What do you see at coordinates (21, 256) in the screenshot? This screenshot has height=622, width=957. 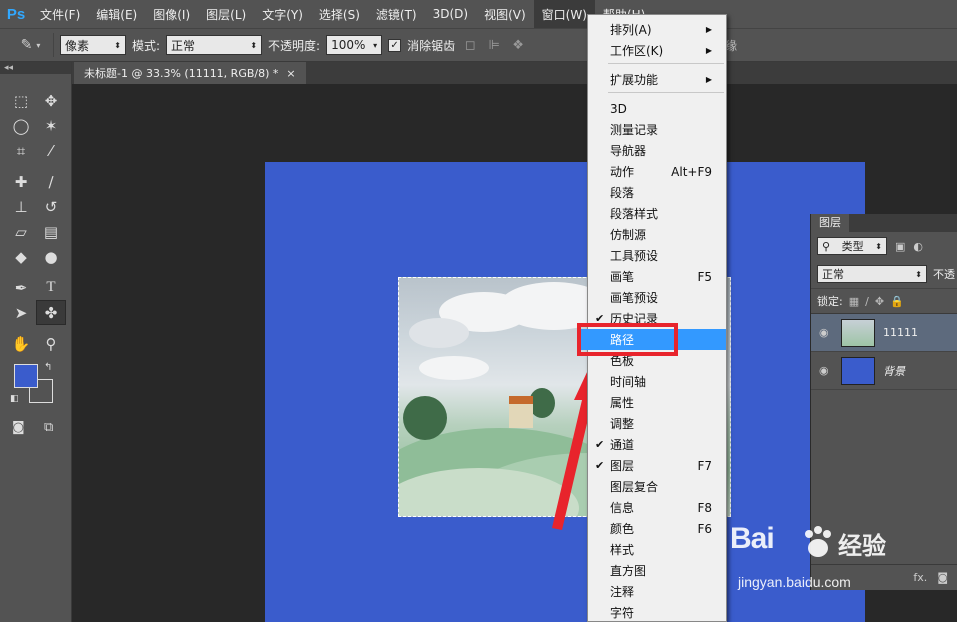 I see `blur-tool-icon: ◆` at bounding box center [21, 256].